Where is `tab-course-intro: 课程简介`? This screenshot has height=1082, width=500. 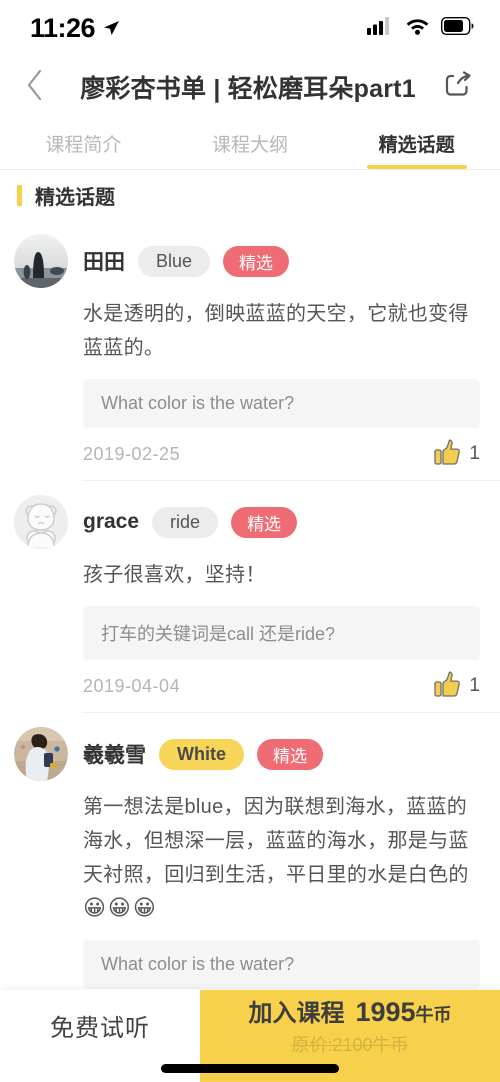 tab-course-intro: 课程简介 is located at coordinates (83, 143).